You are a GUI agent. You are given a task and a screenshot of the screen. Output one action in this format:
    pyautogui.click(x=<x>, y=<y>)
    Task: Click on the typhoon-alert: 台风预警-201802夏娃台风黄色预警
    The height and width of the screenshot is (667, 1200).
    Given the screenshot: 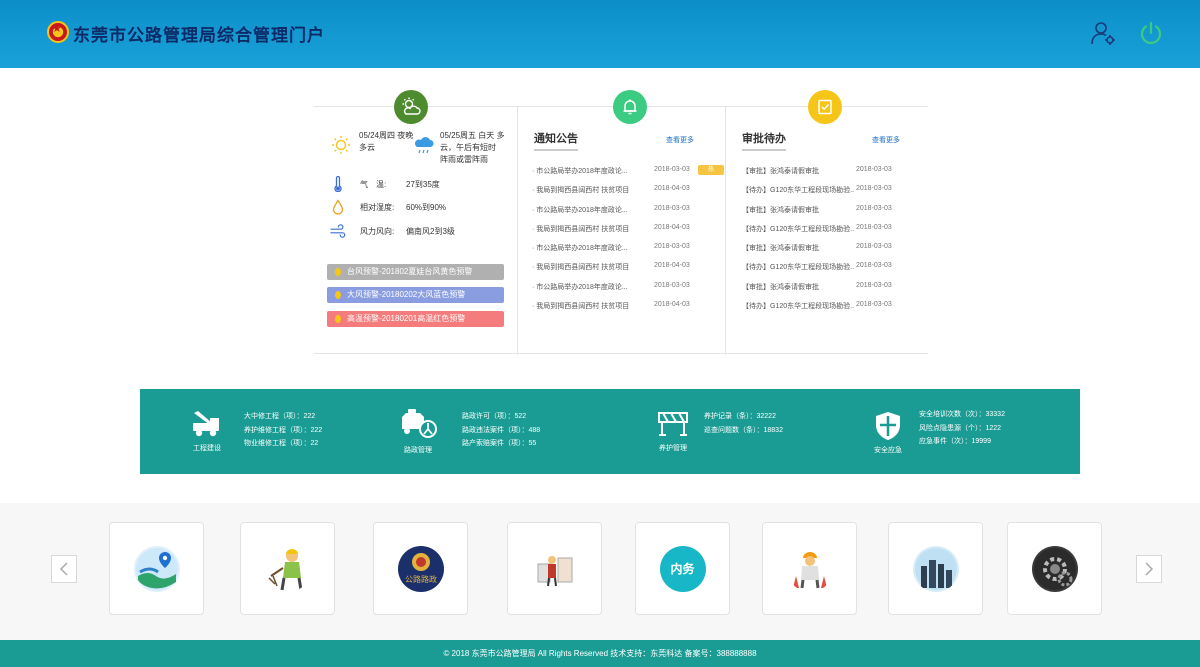 What is the action you would take?
    pyautogui.click(x=415, y=272)
    